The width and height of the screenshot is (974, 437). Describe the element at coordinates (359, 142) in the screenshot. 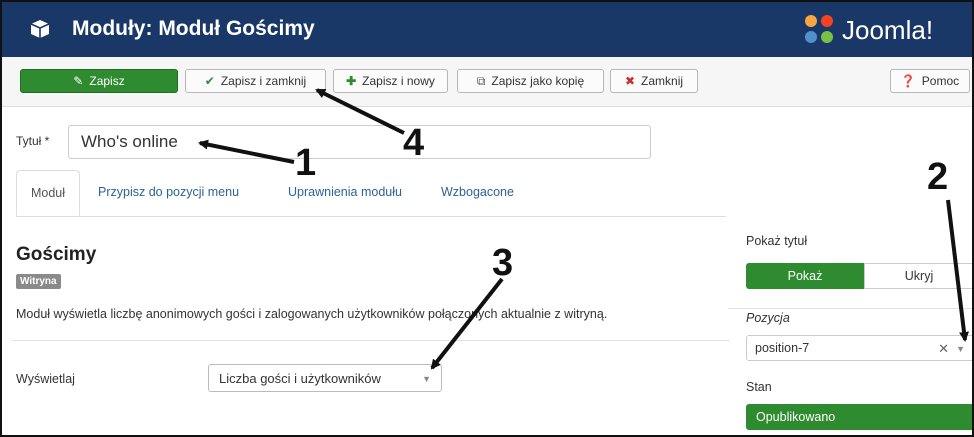

I see `title-input` at that location.